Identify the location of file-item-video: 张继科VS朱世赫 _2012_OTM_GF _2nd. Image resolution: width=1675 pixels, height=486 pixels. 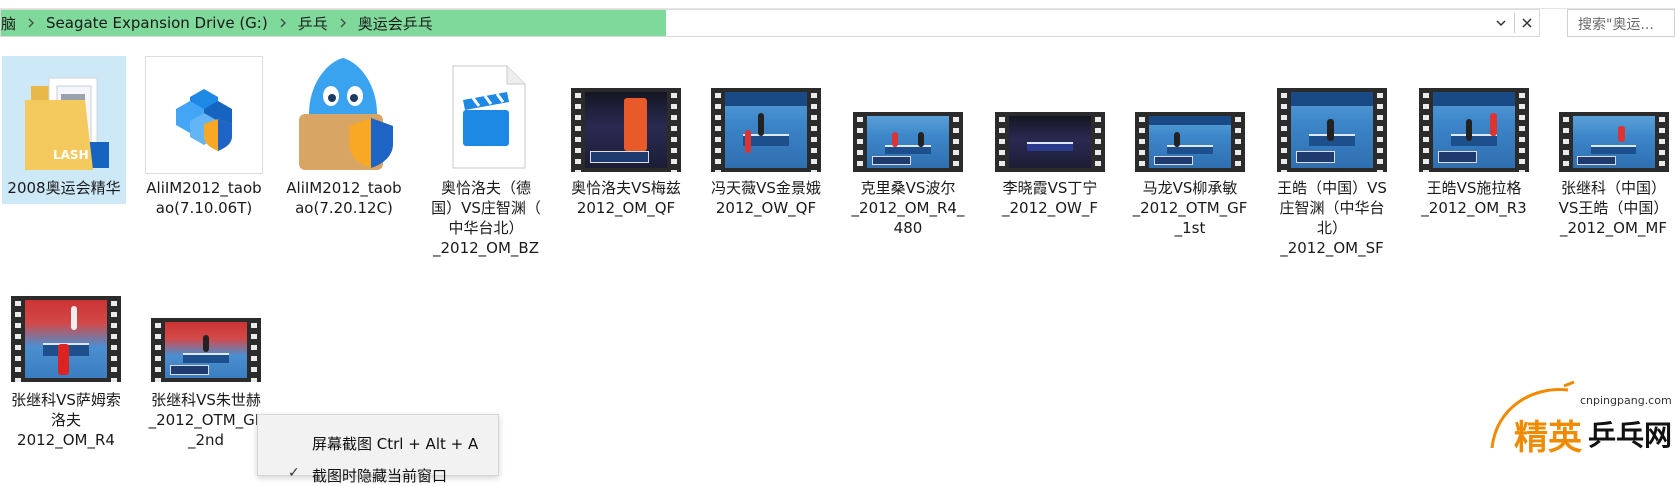
(206, 371).